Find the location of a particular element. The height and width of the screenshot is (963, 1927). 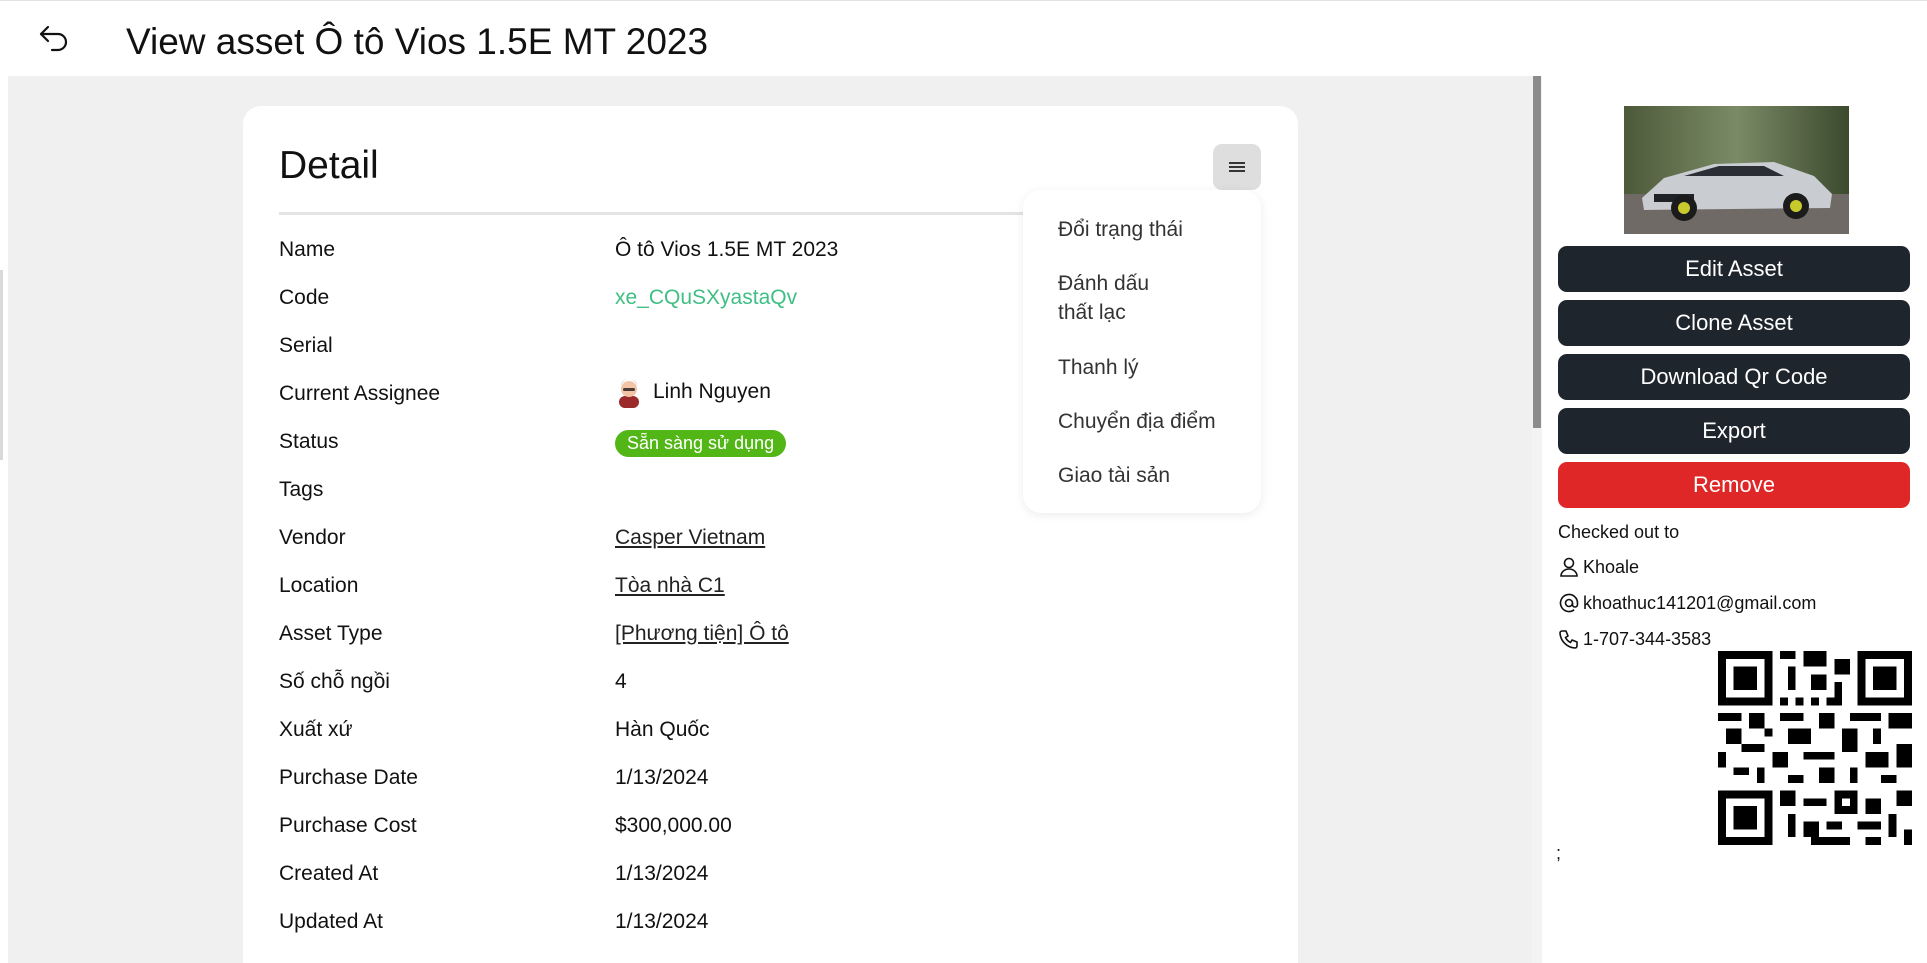

checked-out-username: Khoale is located at coordinates (1611, 566).